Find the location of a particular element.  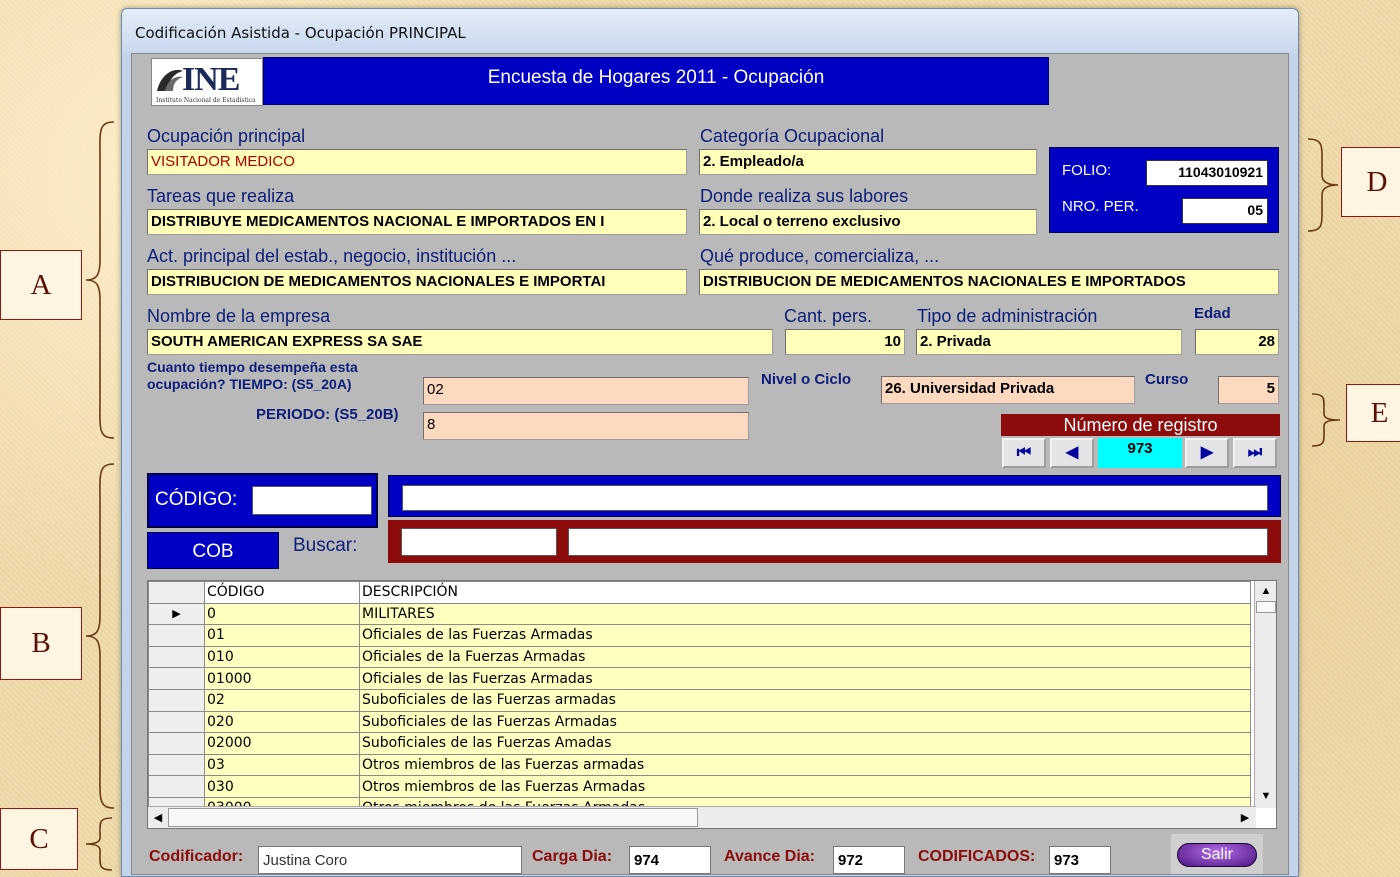

edad-label: Edad is located at coordinates (1212, 313).